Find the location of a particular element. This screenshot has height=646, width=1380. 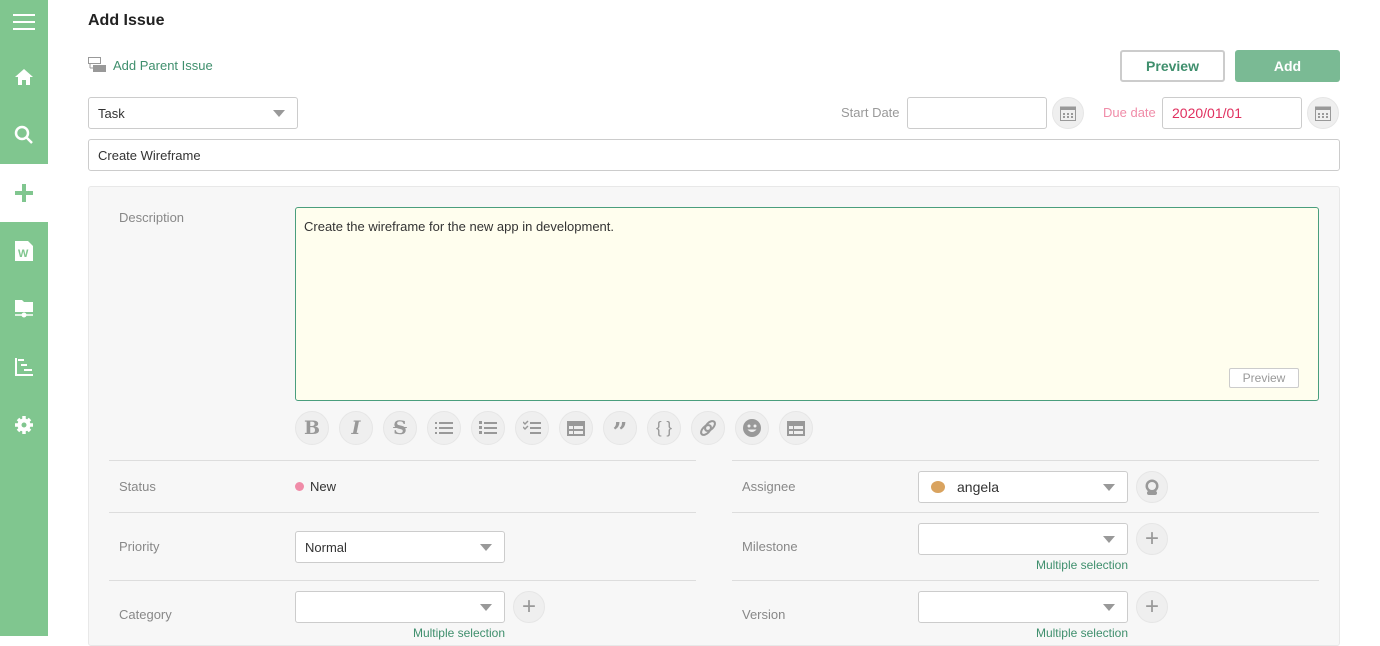

numbered-list-icon is located at coordinates (488, 427).